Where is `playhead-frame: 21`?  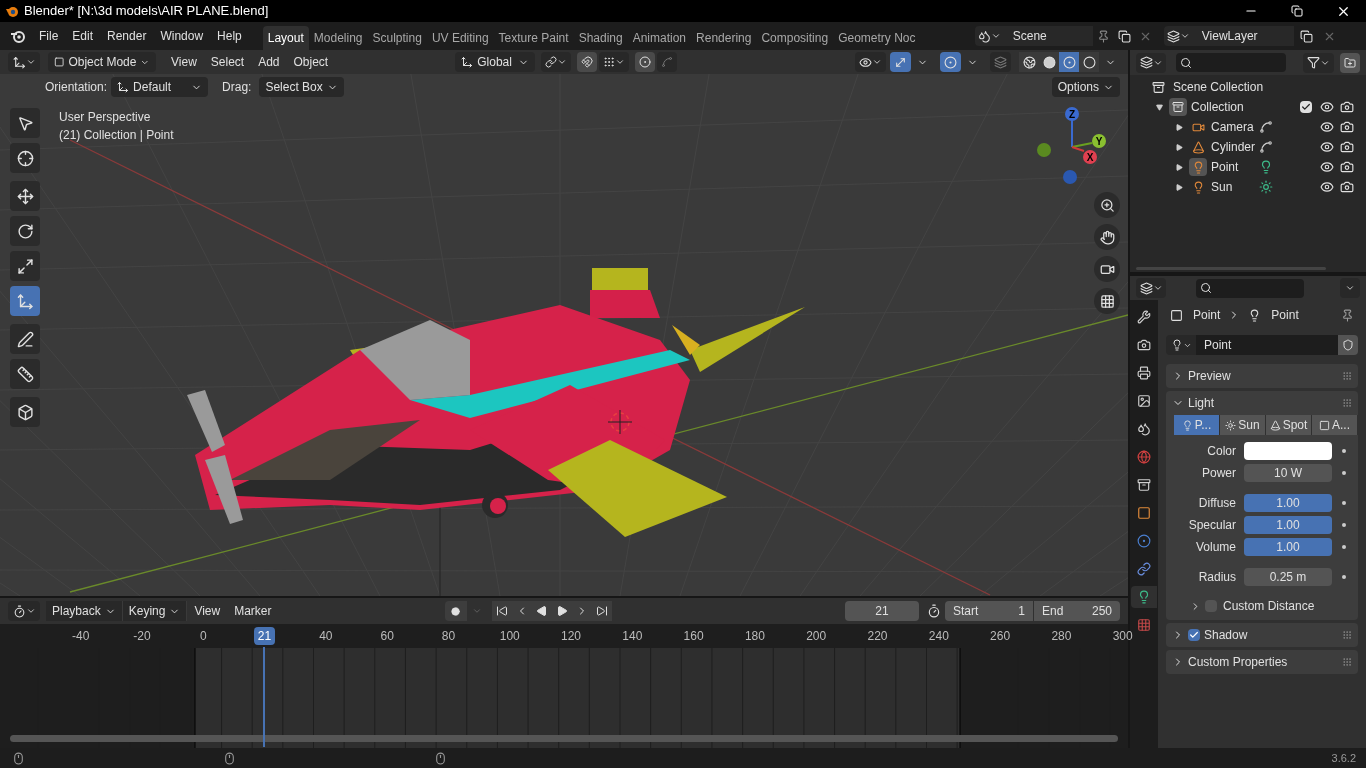 playhead-frame: 21 is located at coordinates (264, 636).